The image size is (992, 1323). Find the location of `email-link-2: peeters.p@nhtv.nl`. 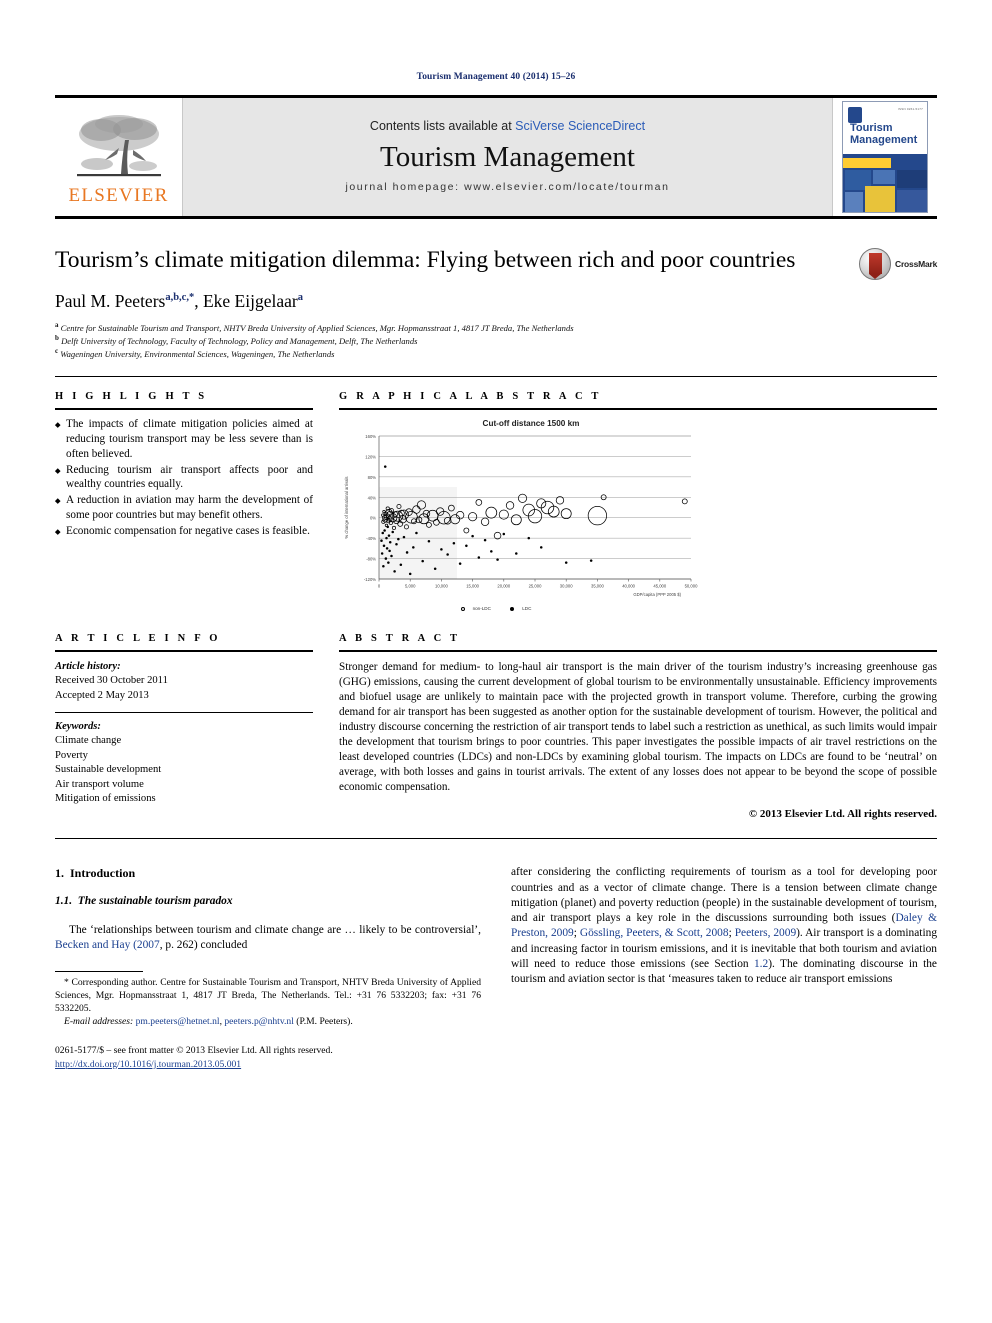

email-link-2: peeters.p@nhtv.nl is located at coordinates (259, 1021).